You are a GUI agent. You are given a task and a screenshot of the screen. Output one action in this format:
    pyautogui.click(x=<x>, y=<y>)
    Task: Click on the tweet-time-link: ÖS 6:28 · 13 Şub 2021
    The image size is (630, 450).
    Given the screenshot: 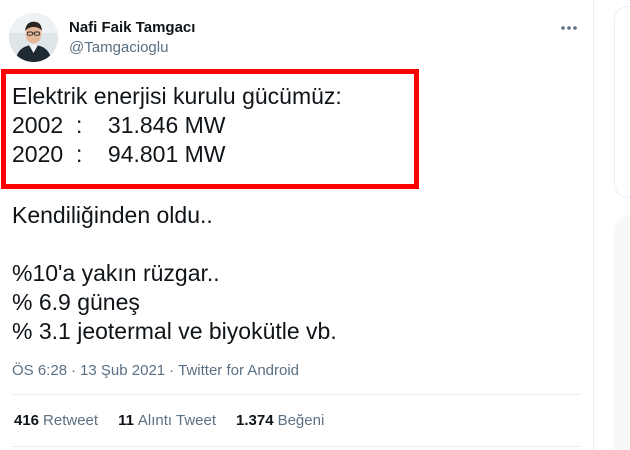 What is the action you would take?
    pyautogui.click(x=88, y=370)
    